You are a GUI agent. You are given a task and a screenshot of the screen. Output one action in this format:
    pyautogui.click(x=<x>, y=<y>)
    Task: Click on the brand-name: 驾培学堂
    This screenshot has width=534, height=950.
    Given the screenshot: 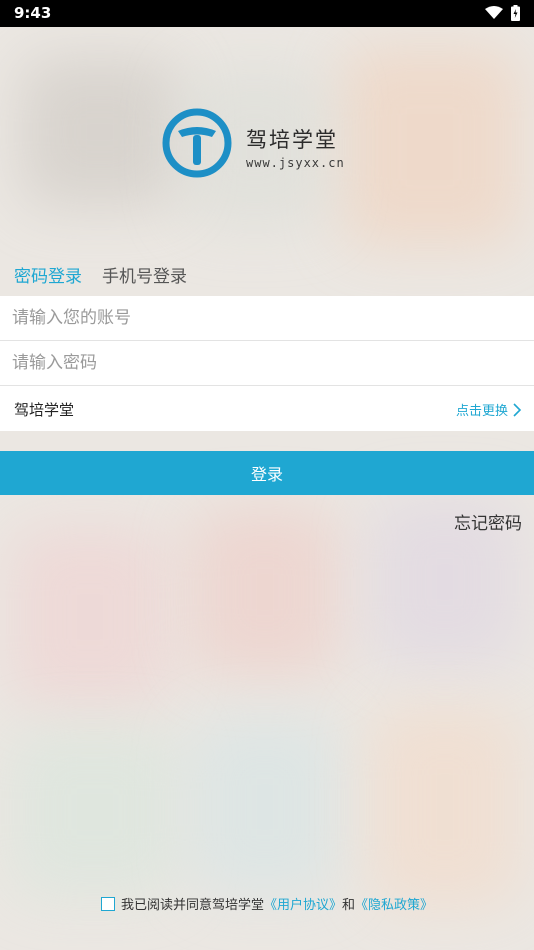 What is the action you would take?
    pyautogui.click(x=292, y=140)
    